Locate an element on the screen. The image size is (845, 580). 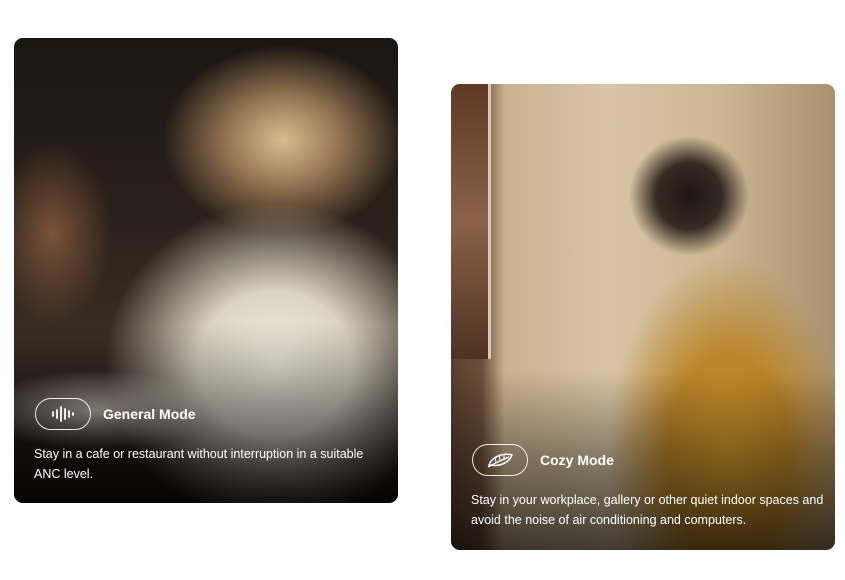
picture-frame is located at coordinates (471, 221).